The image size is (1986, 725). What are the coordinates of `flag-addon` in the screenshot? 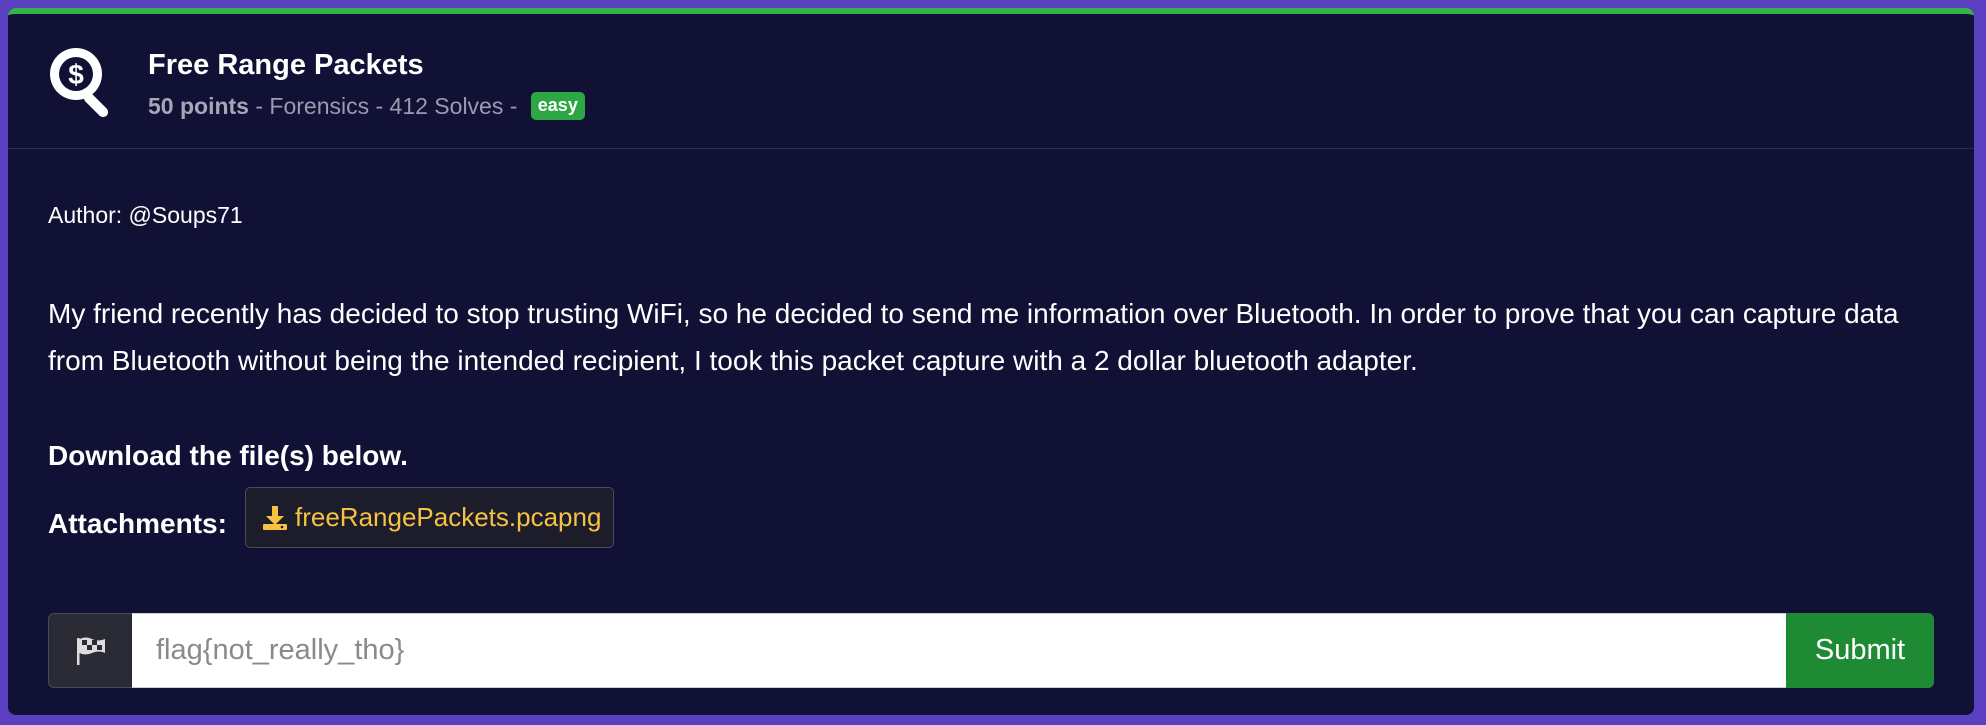 It's located at (90, 650).